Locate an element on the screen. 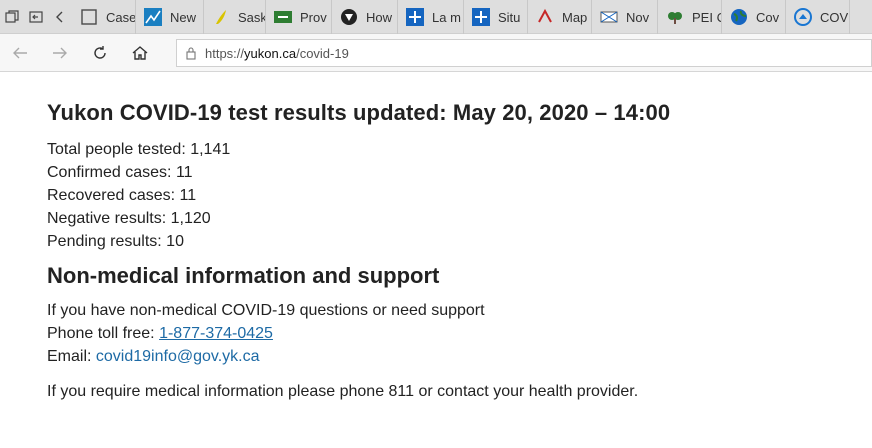  browser-tab: La m is located at coordinates (431, 17).